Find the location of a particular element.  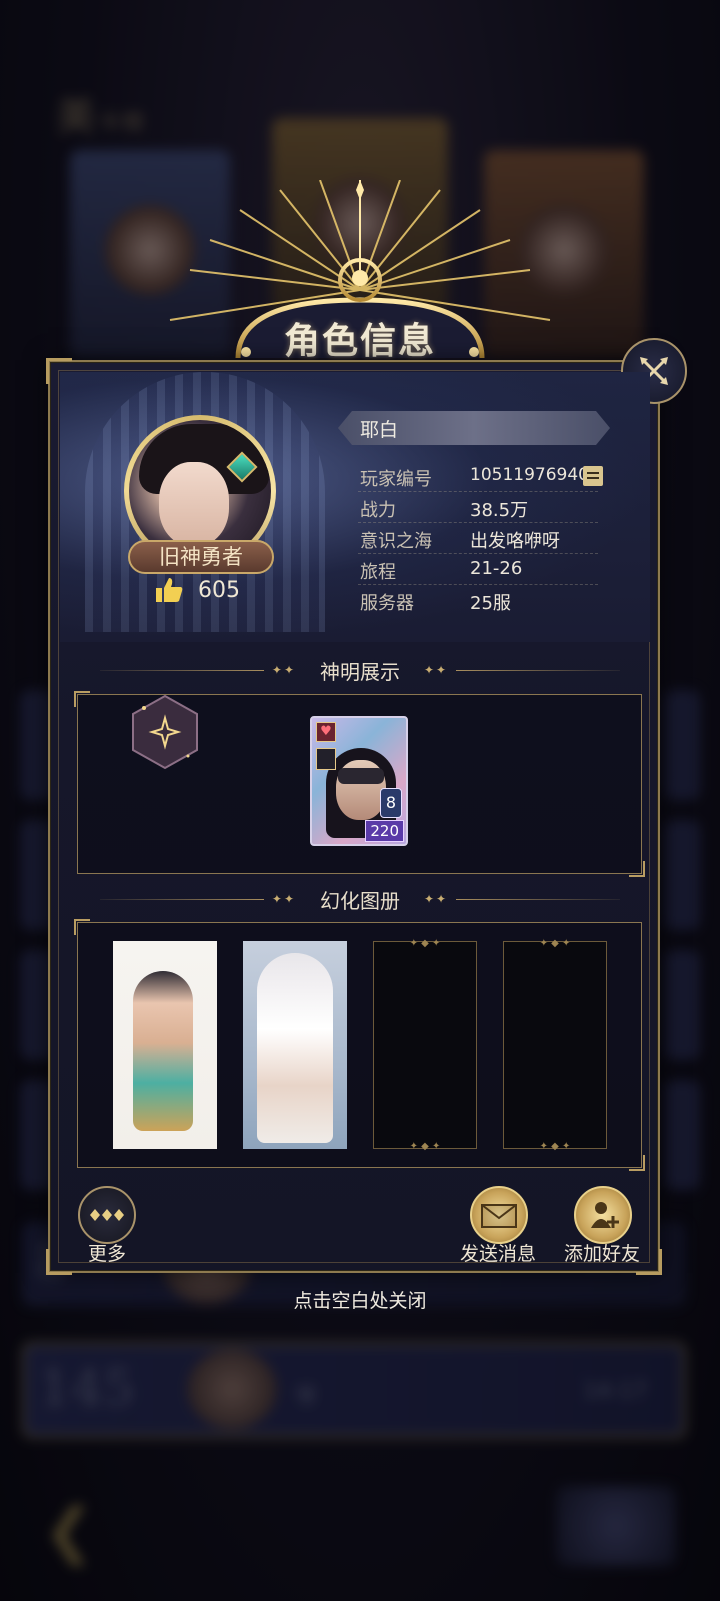

more-diamonds-icon is located at coordinates (107, 1215).